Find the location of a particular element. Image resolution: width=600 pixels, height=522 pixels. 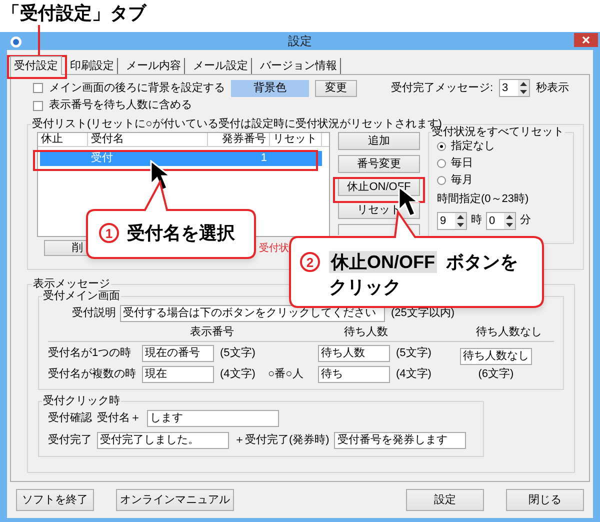

tab: 印刷設定 is located at coordinates (90, 66).